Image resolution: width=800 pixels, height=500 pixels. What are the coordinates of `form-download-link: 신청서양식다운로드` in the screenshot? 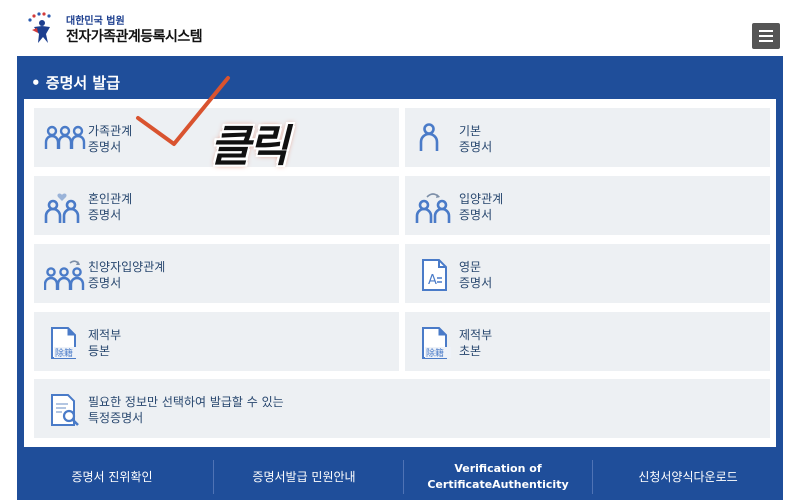 It's located at (688, 477).